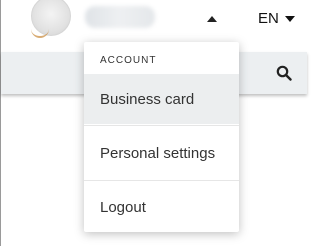  I want to click on menu-item-personal-settings: Personal settings, so click(161, 153).